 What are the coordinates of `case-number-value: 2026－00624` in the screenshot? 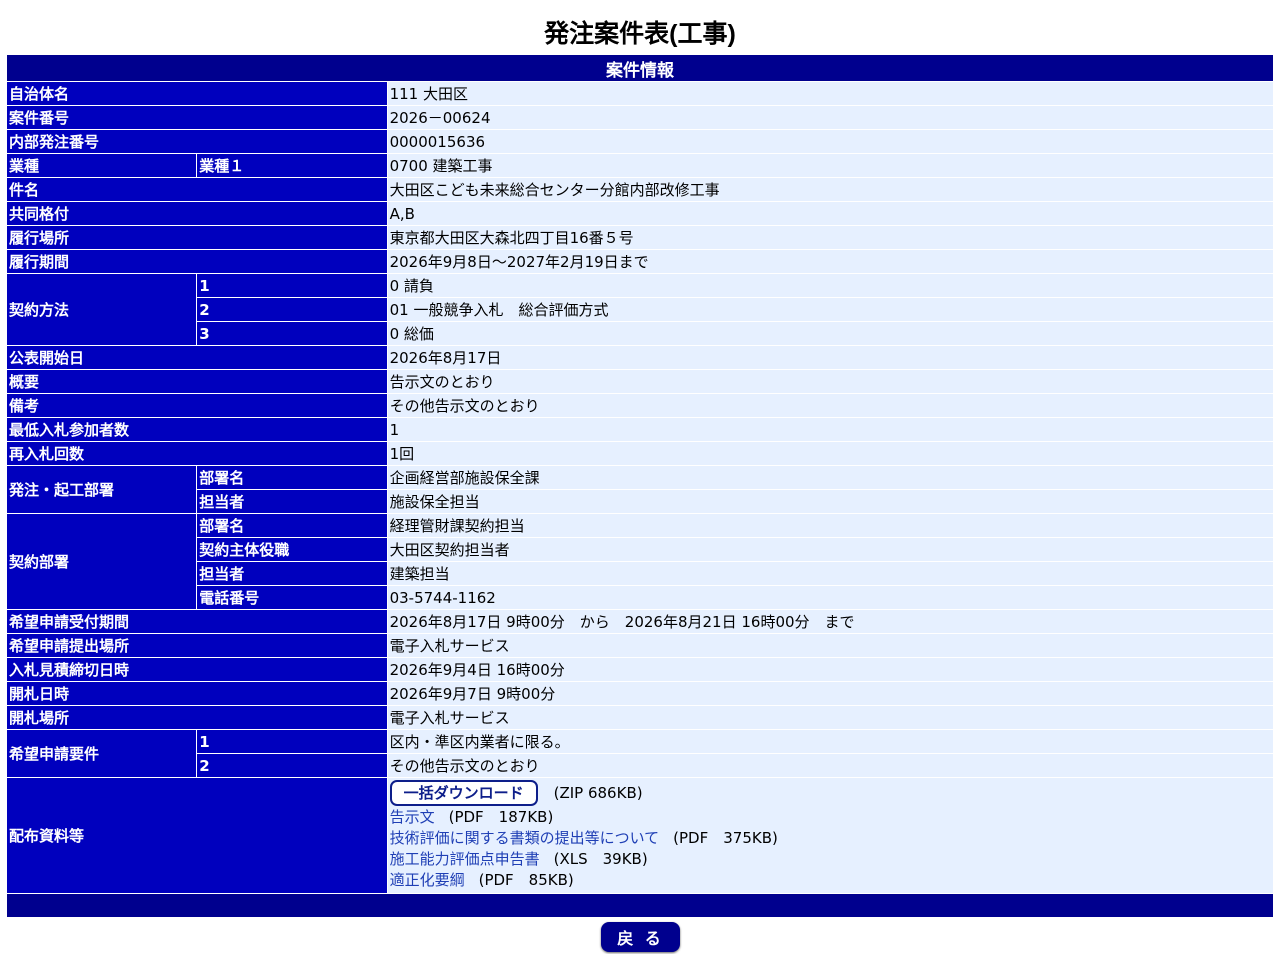 It's located at (830, 117).